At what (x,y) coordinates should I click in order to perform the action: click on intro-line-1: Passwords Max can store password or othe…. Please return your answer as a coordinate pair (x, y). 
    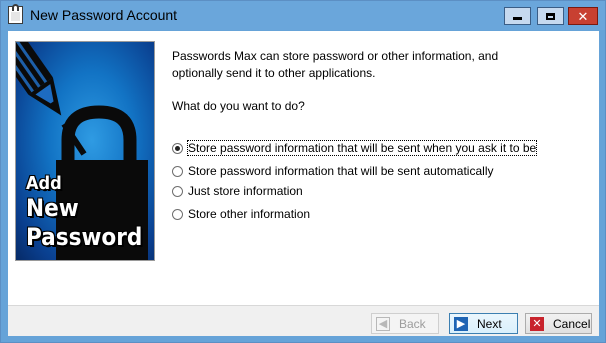
    Looking at the image, I should click on (335, 56).